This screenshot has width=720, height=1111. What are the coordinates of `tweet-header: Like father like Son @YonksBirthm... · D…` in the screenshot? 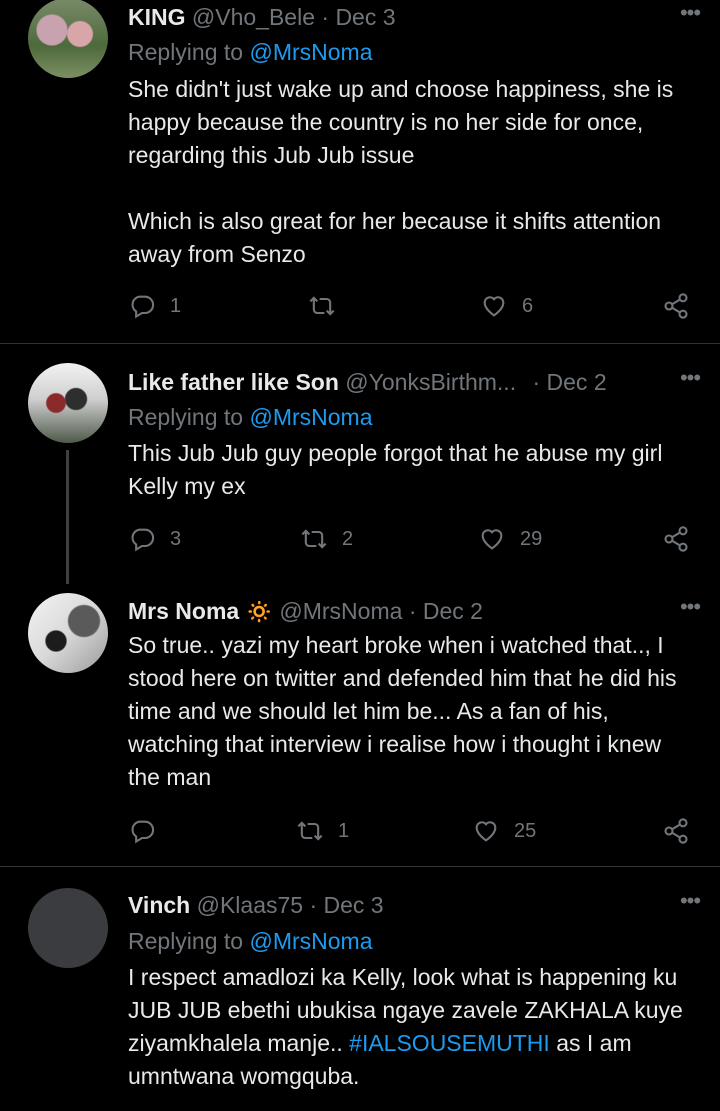 It's located at (414, 382).